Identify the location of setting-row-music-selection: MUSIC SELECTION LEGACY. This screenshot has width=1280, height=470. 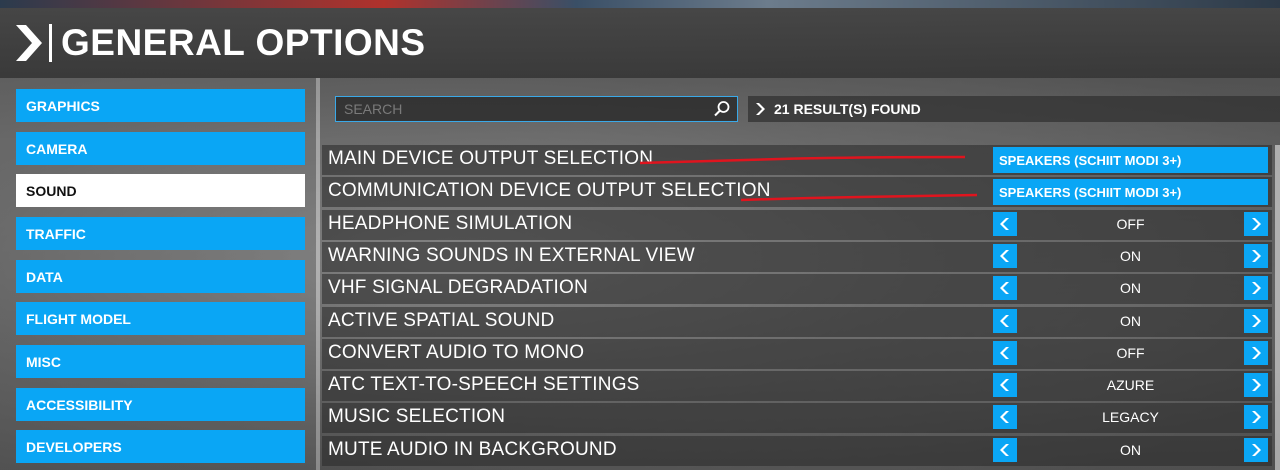
(797, 418).